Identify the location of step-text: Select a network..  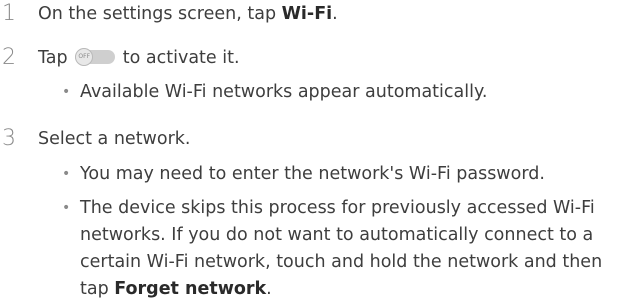
(114, 139).